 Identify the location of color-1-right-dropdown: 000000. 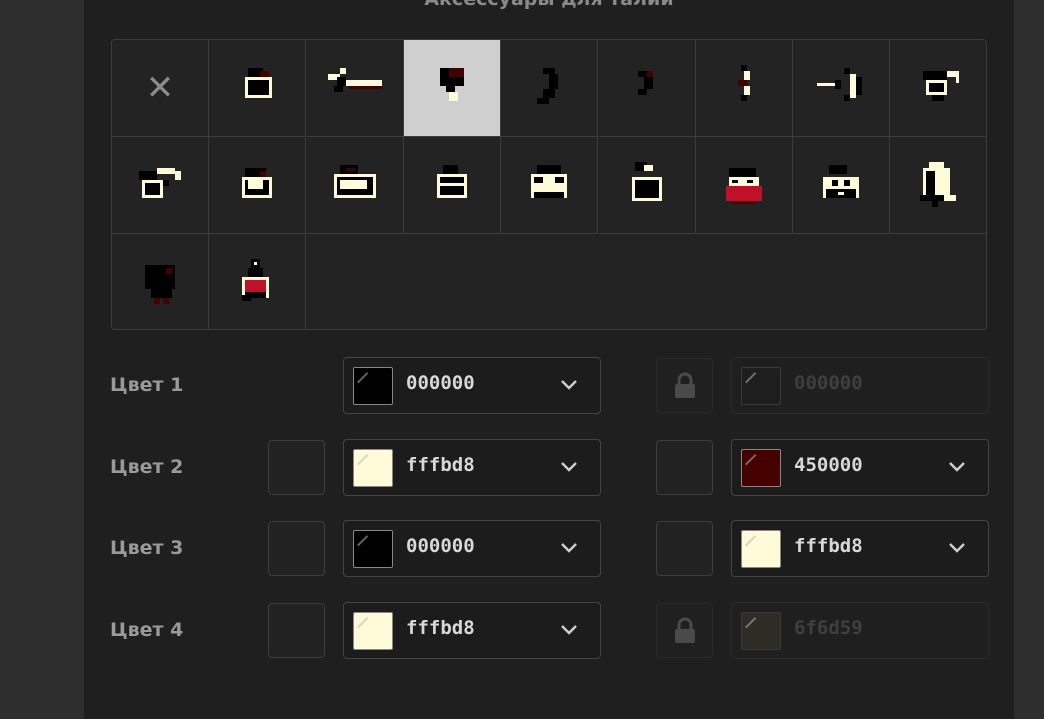
(860, 385).